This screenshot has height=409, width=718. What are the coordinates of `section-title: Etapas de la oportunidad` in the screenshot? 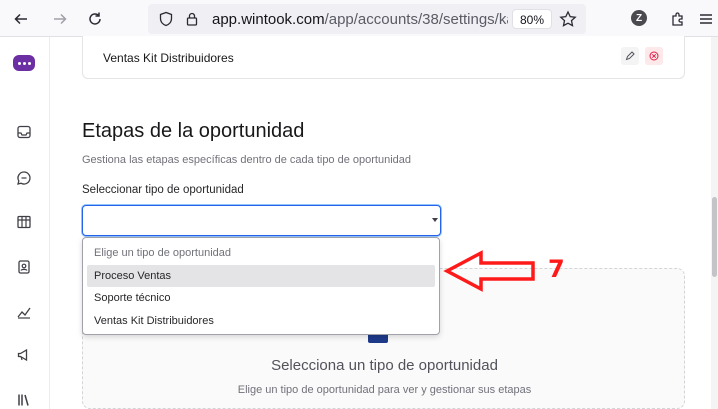 It's located at (193, 131).